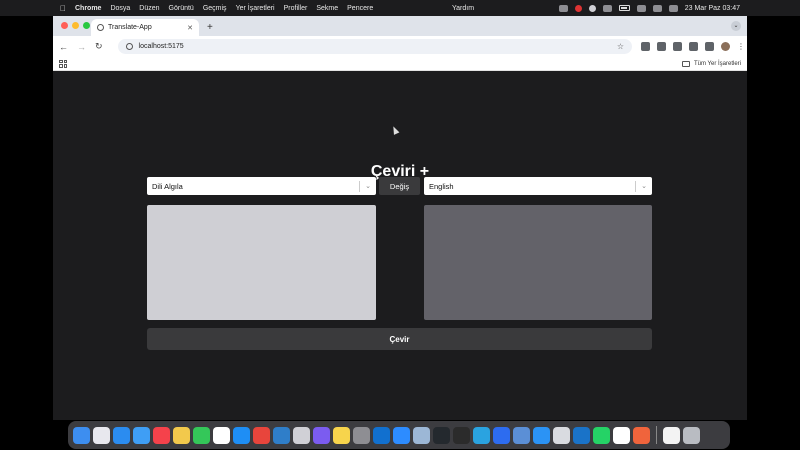  What do you see at coordinates (538, 262) in the screenshot?
I see `translation-output` at bounding box center [538, 262].